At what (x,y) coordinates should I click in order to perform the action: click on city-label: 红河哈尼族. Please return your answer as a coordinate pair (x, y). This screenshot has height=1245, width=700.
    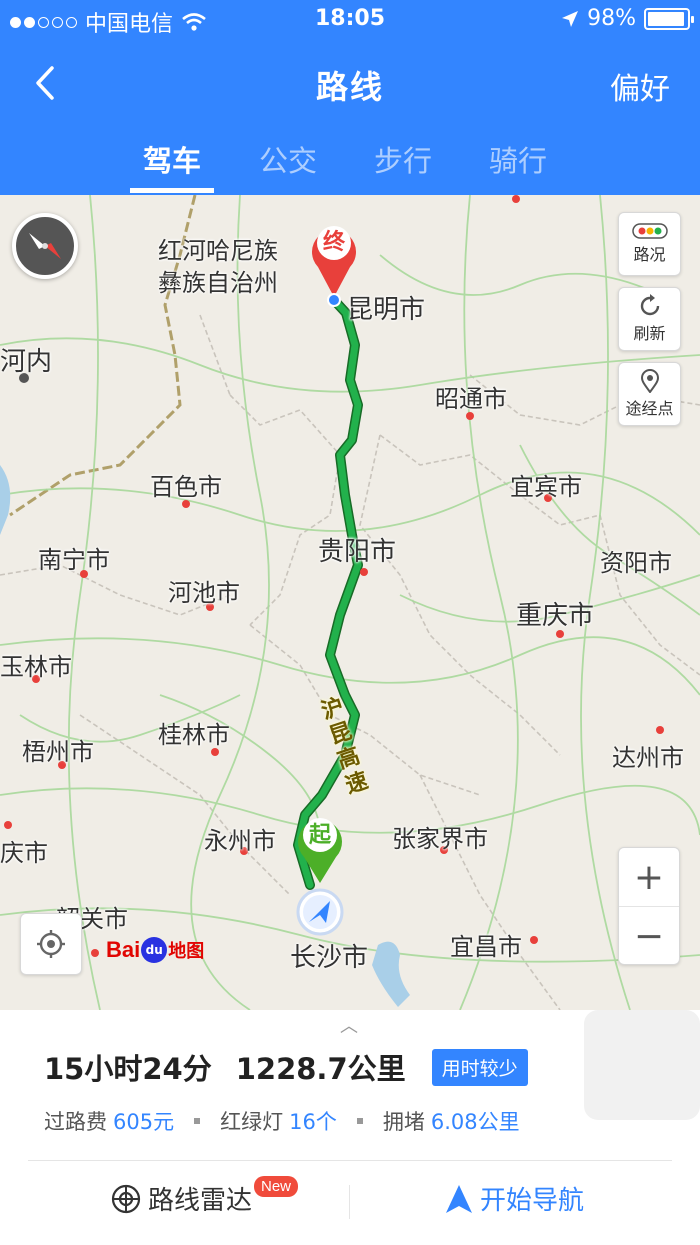
    Looking at the image, I should click on (218, 251).